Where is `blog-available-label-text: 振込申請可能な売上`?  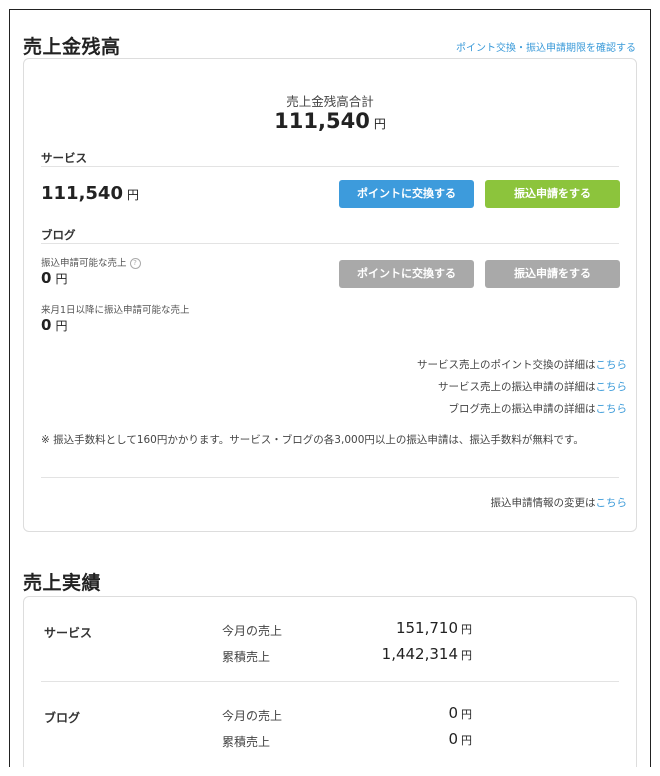 blog-available-label-text: 振込申請可能な売上 is located at coordinates (84, 263).